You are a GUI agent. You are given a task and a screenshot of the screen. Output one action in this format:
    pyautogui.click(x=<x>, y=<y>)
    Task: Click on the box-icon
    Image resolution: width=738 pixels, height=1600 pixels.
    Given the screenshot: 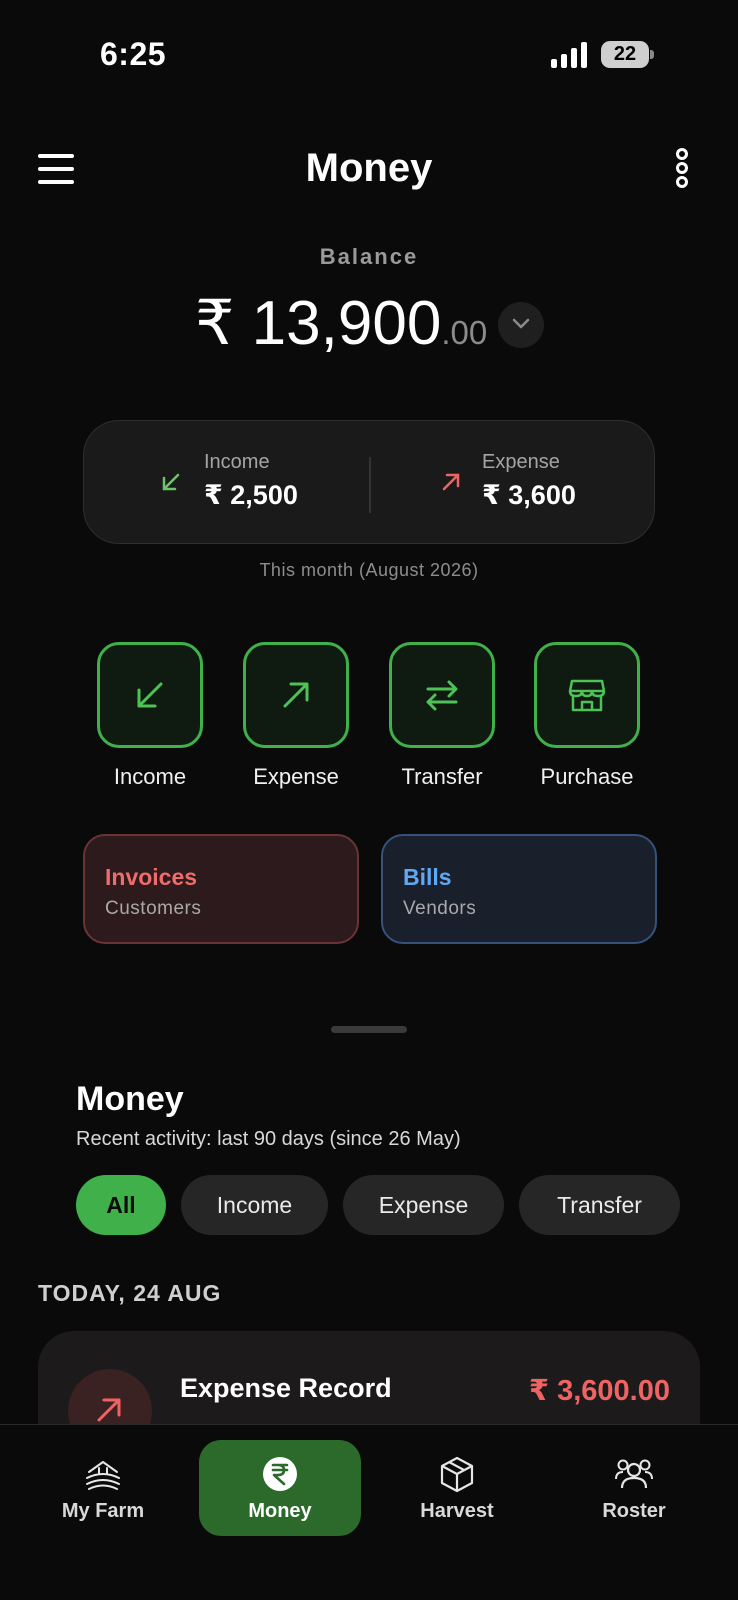 What is the action you would take?
    pyautogui.click(x=457, y=1474)
    